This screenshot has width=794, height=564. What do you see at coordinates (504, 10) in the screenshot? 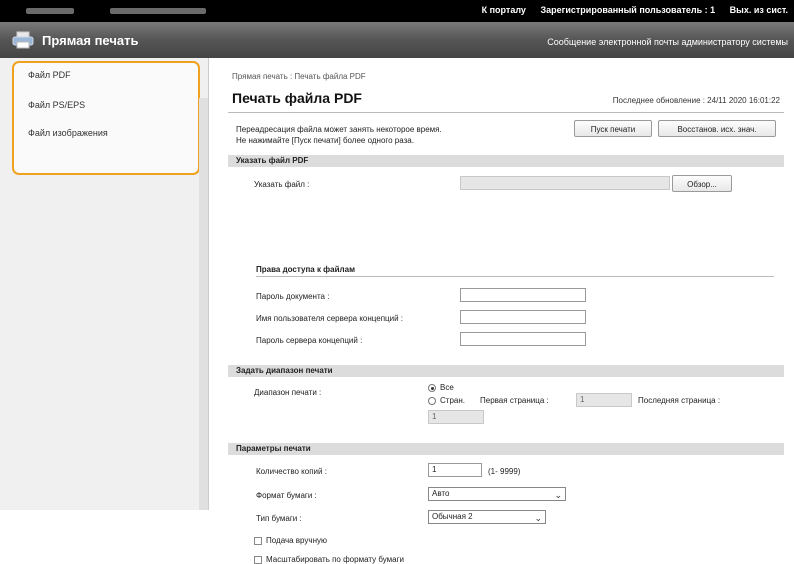
I see `portal-link: К порталу` at bounding box center [504, 10].